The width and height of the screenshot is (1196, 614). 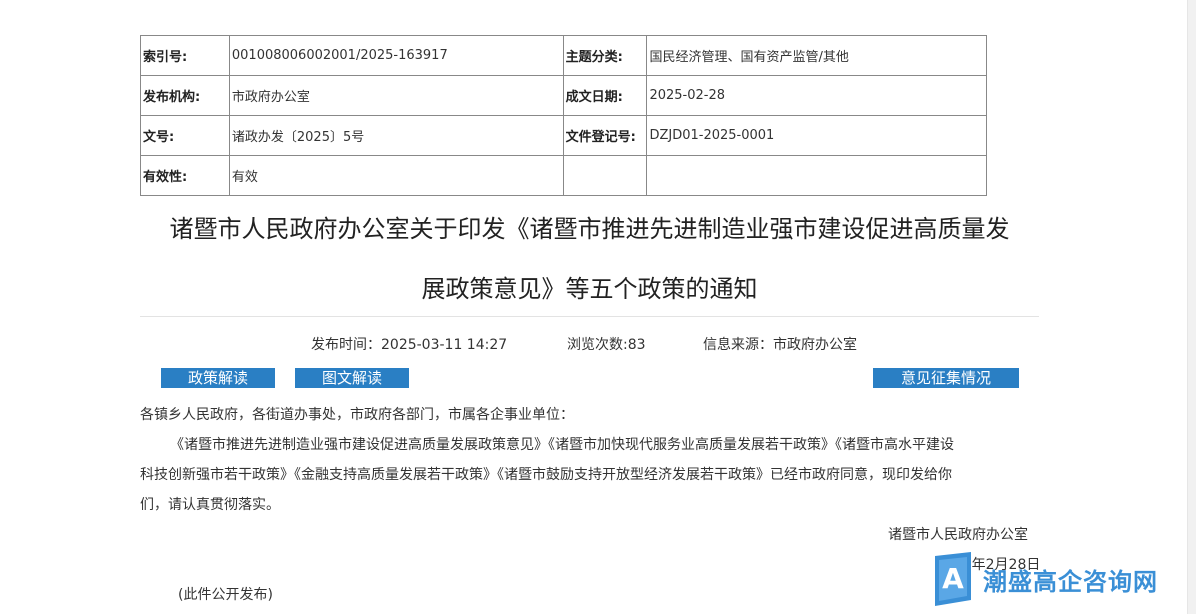 What do you see at coordinates (780, 345) in the screenshot?
I see `info-source: 信息来源：市政府办公室` at bounding box center [780, 345].